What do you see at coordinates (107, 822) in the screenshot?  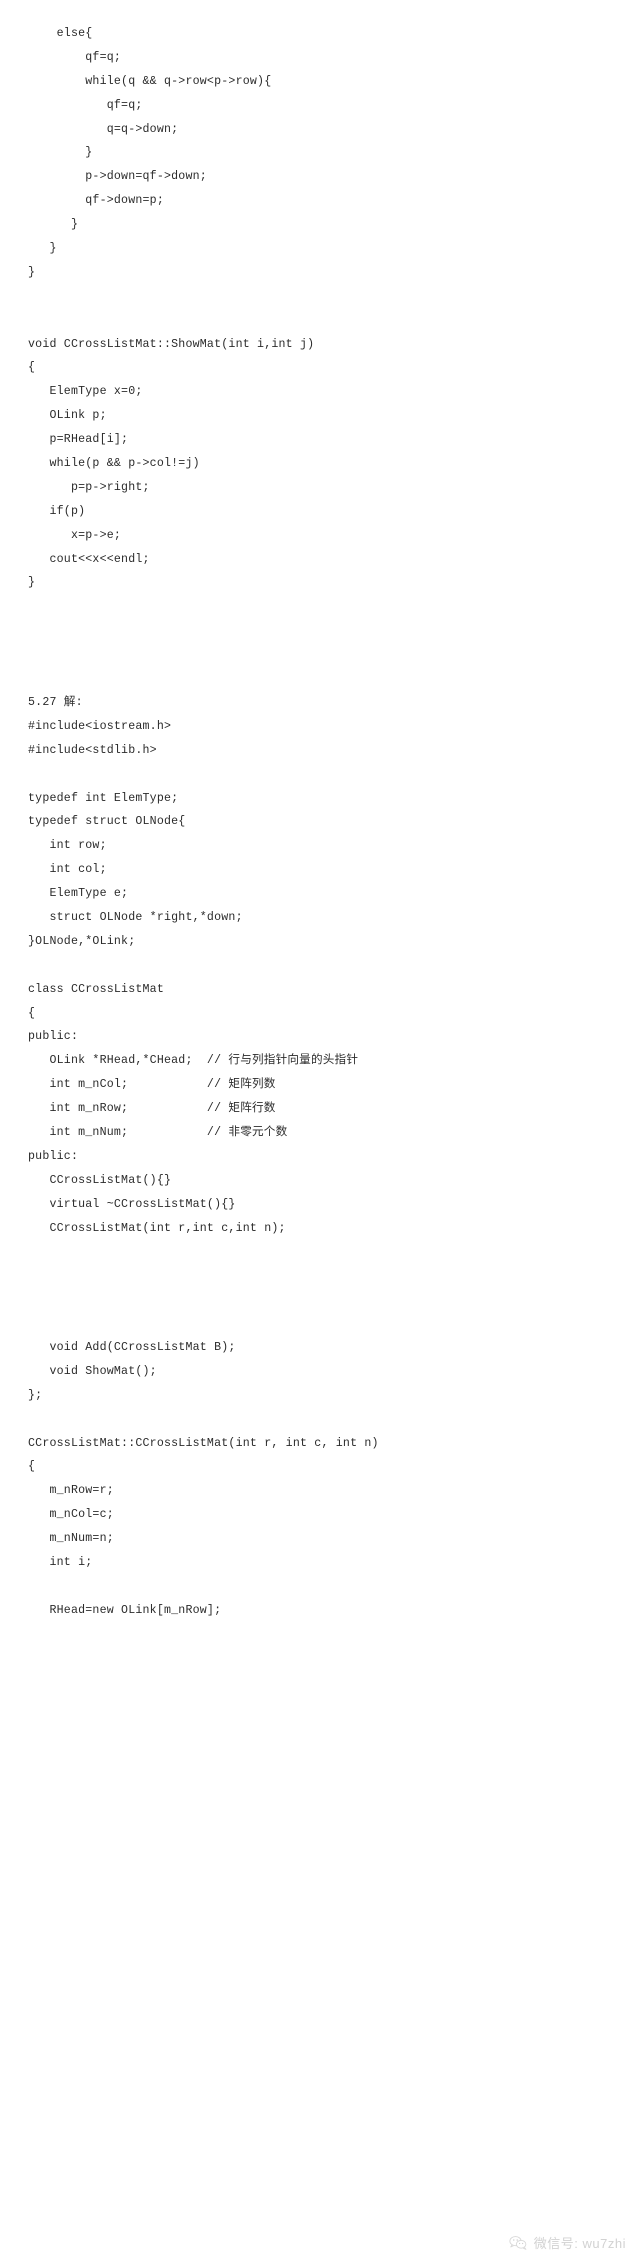 I see `code-line: typedef struct OLNode{` at bounding box center [107, 822].